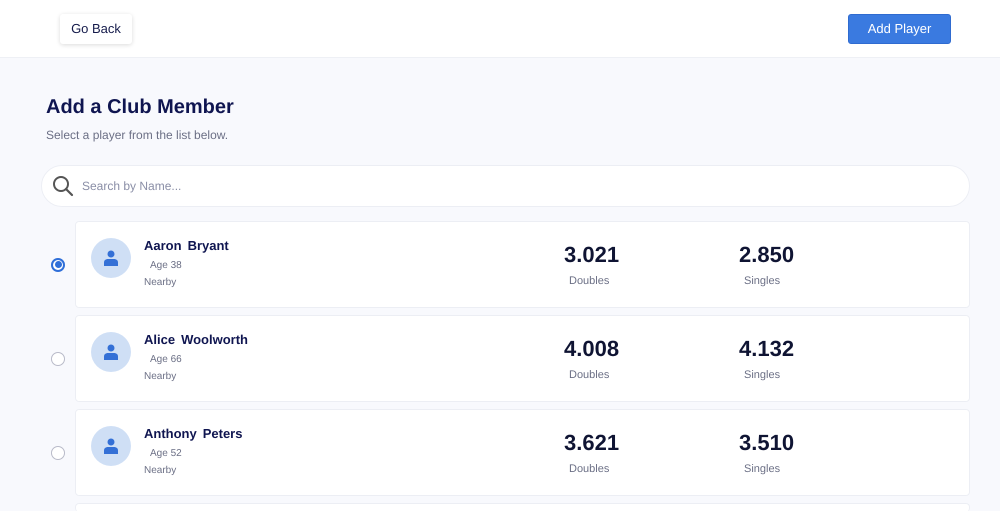 This screenshot has height=511, width=1000. Describe the element at coordinates (140, 107) in the screenshot. I see `page-title: Add a Club Member` at that location.